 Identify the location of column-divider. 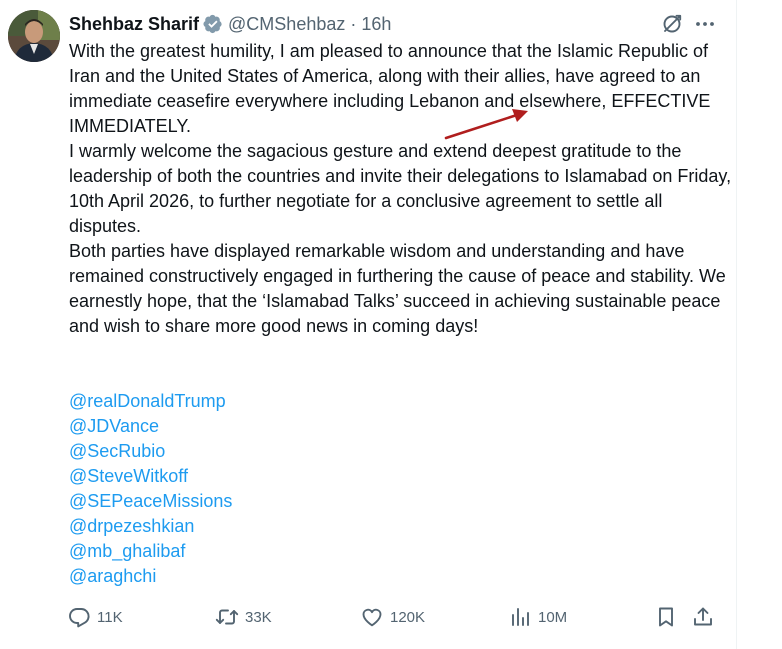
(736, 324).